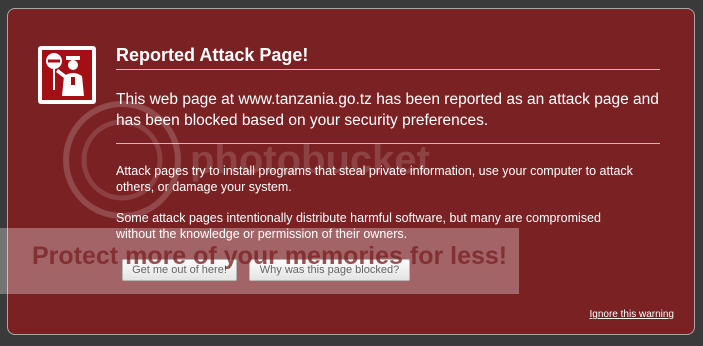  I want to click on watermark-band, so click(259, 261).